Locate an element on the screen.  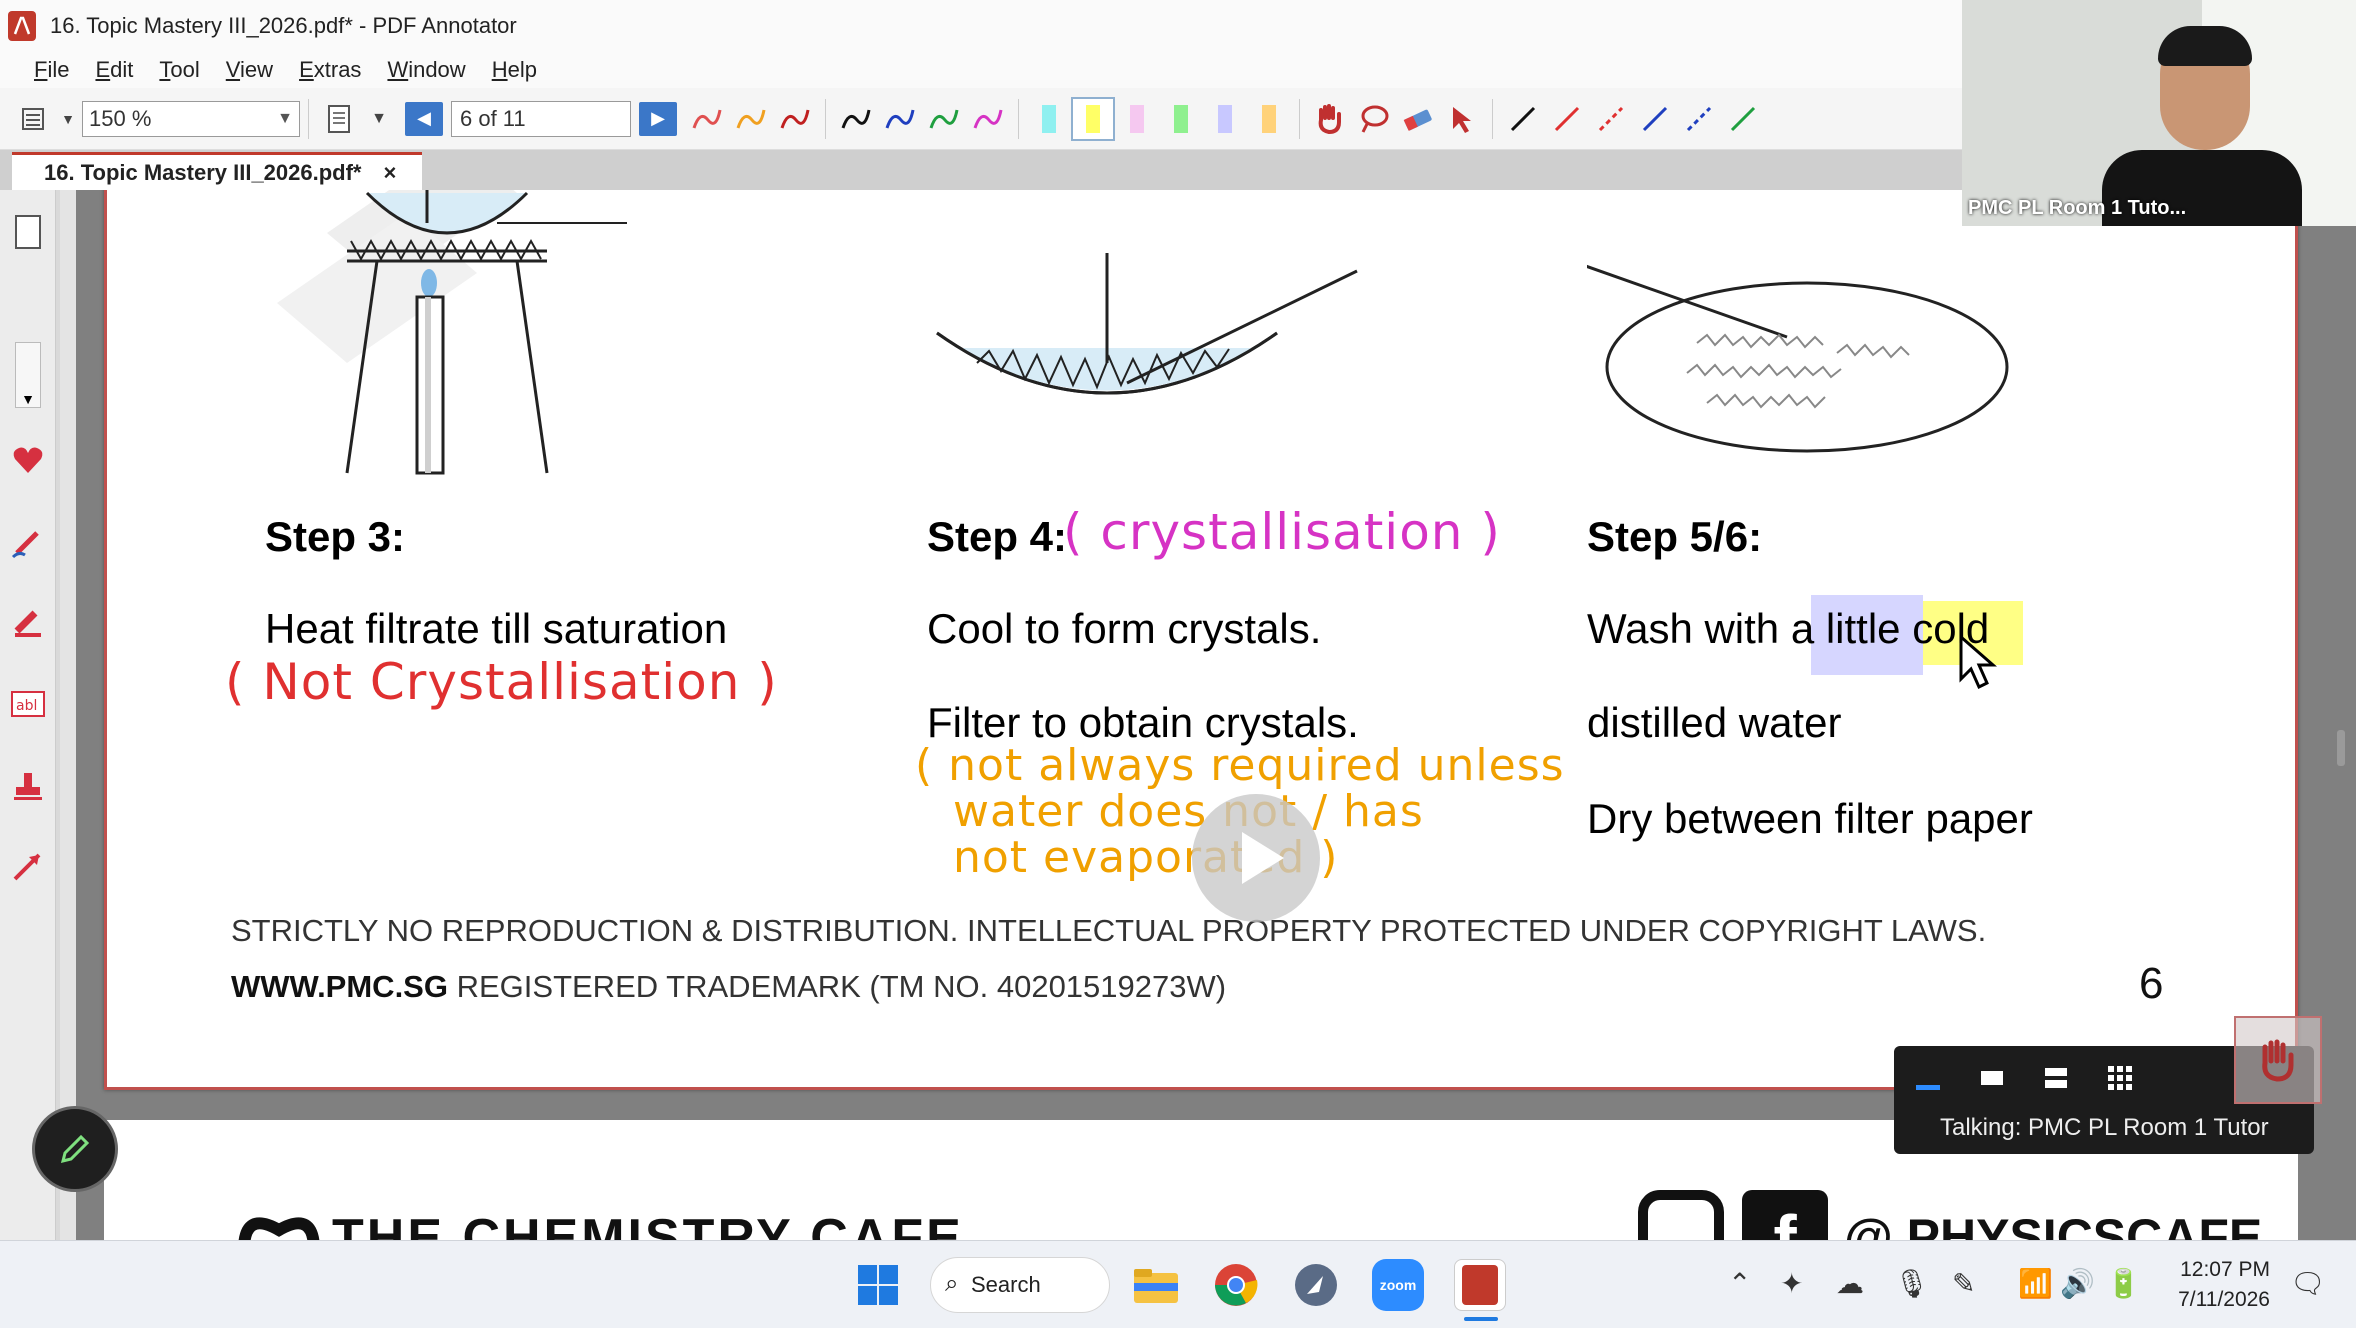
menu-help: Help is located at coordinates (514, 70).